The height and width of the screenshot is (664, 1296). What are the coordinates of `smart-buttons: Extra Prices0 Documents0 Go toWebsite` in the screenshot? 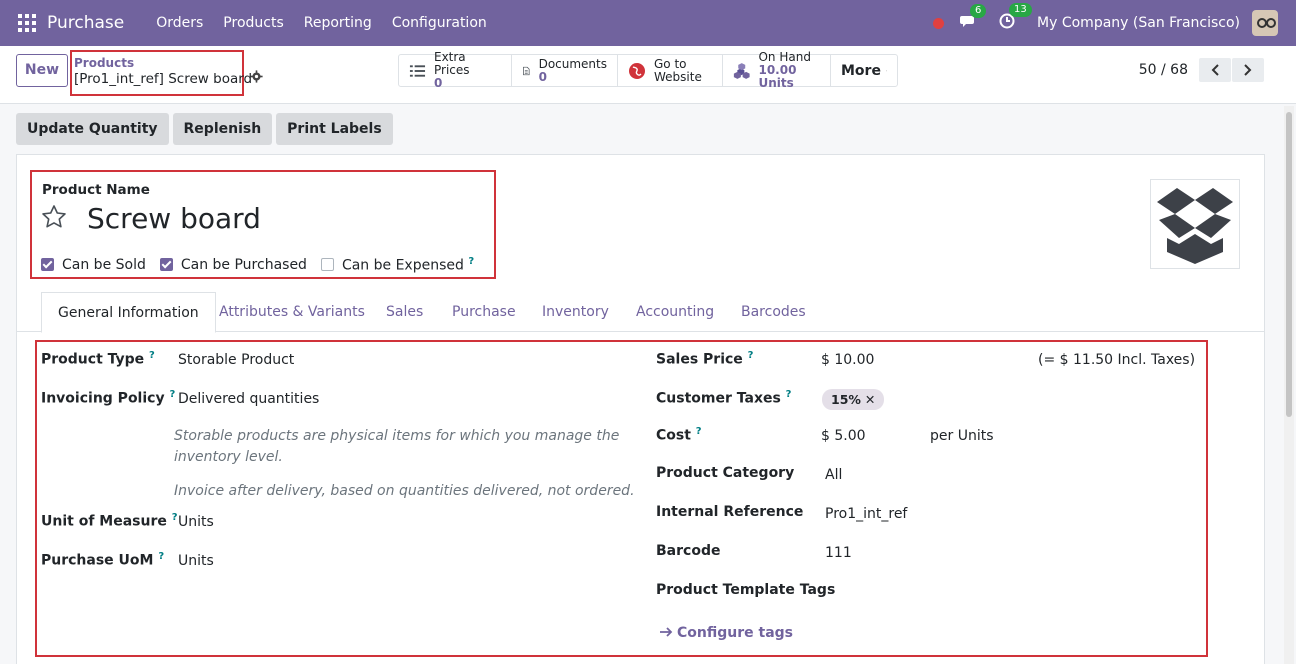 It's located at (648, 70).